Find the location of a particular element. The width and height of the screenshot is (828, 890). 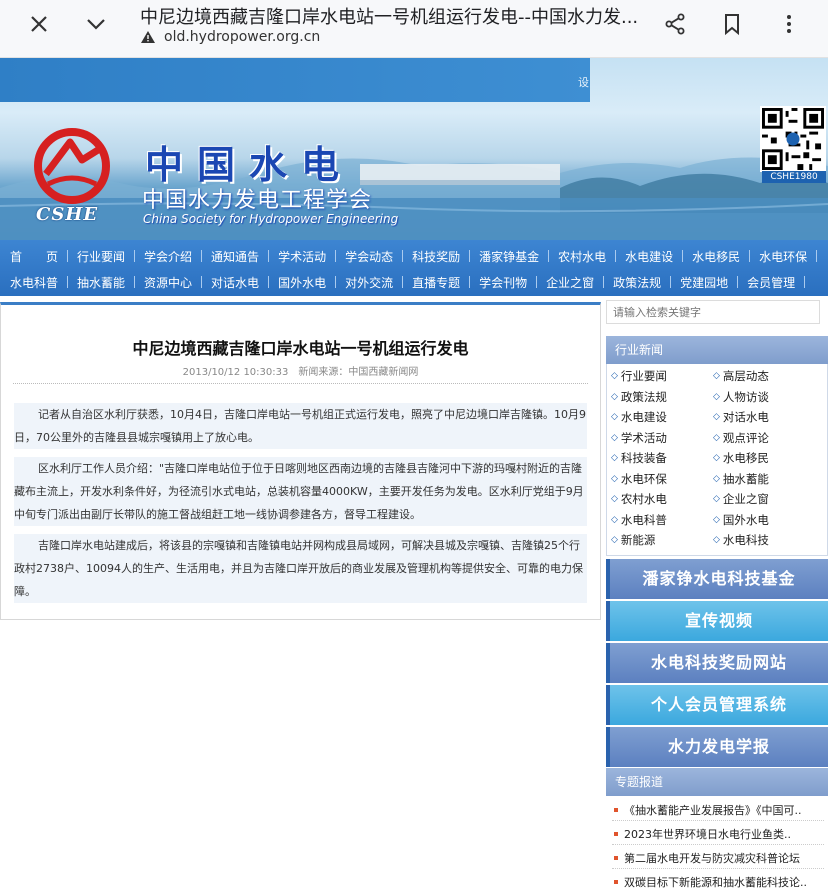

nav-item-row1-7: 潘家铮基金 is located at coordinates (509, 256).